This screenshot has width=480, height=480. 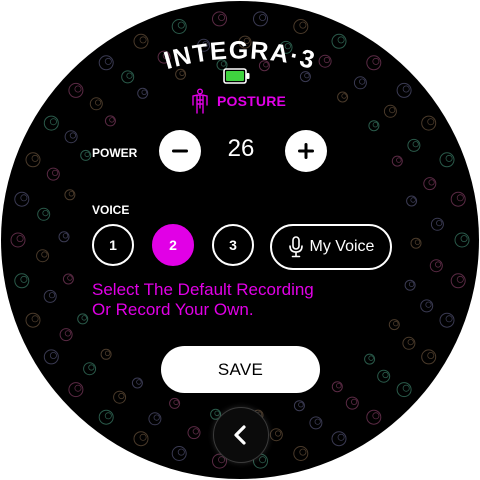 What do you see at coordinates (203, 289) in the screenshot?
I see `instruction-line-1: Select The Default Recording` at bounding box center [203, 289].